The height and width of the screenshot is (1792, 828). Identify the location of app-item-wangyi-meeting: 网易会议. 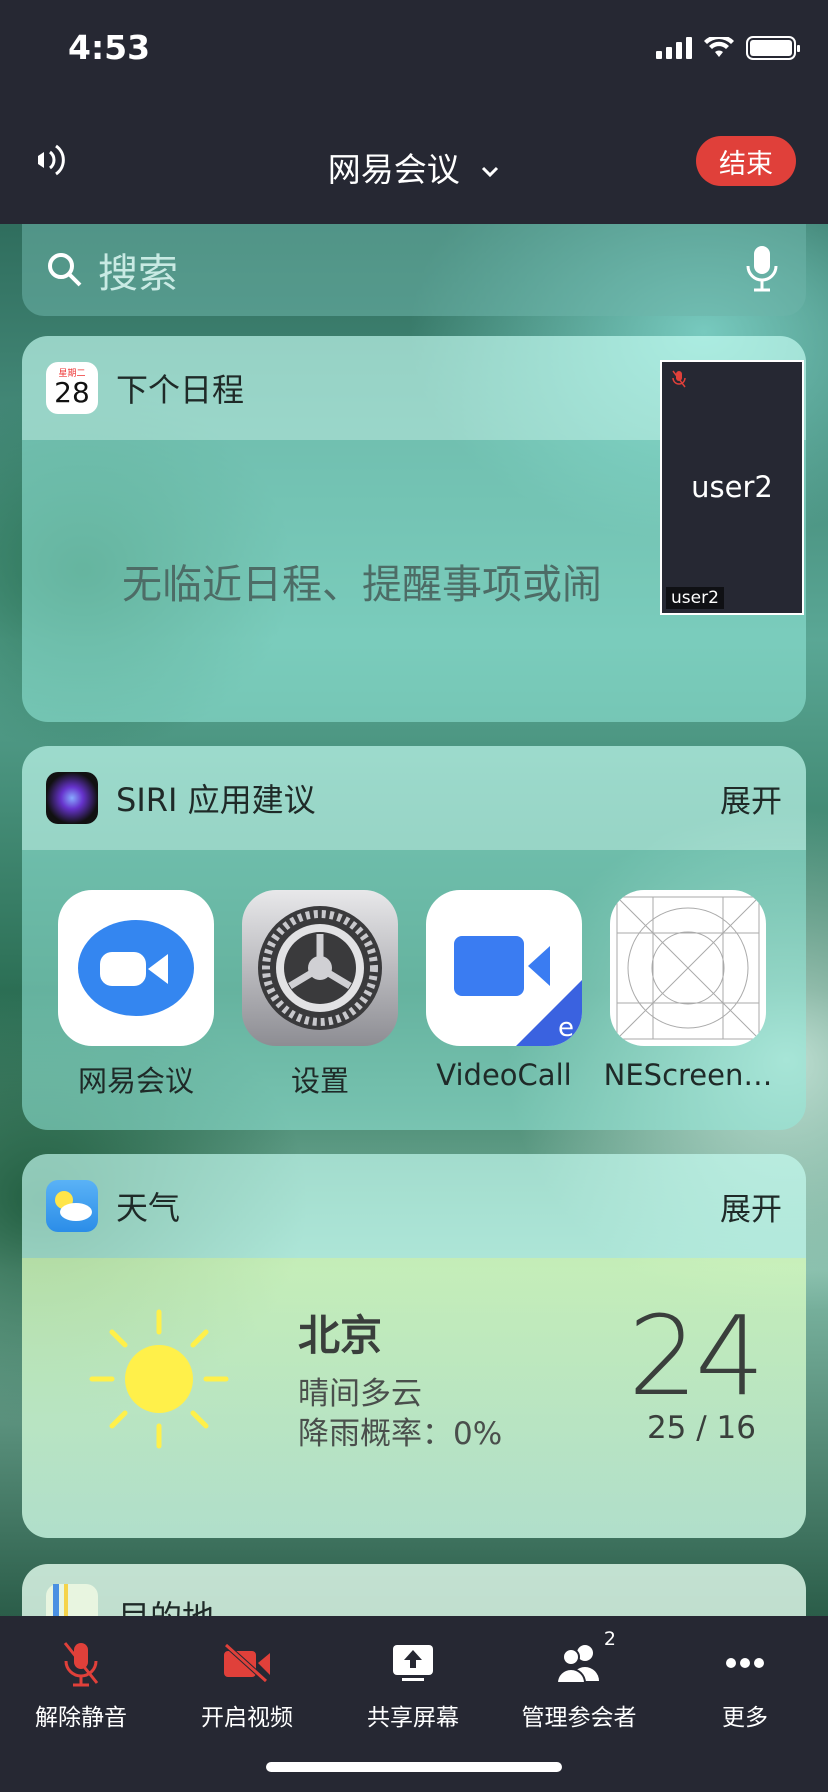
(136, 995).